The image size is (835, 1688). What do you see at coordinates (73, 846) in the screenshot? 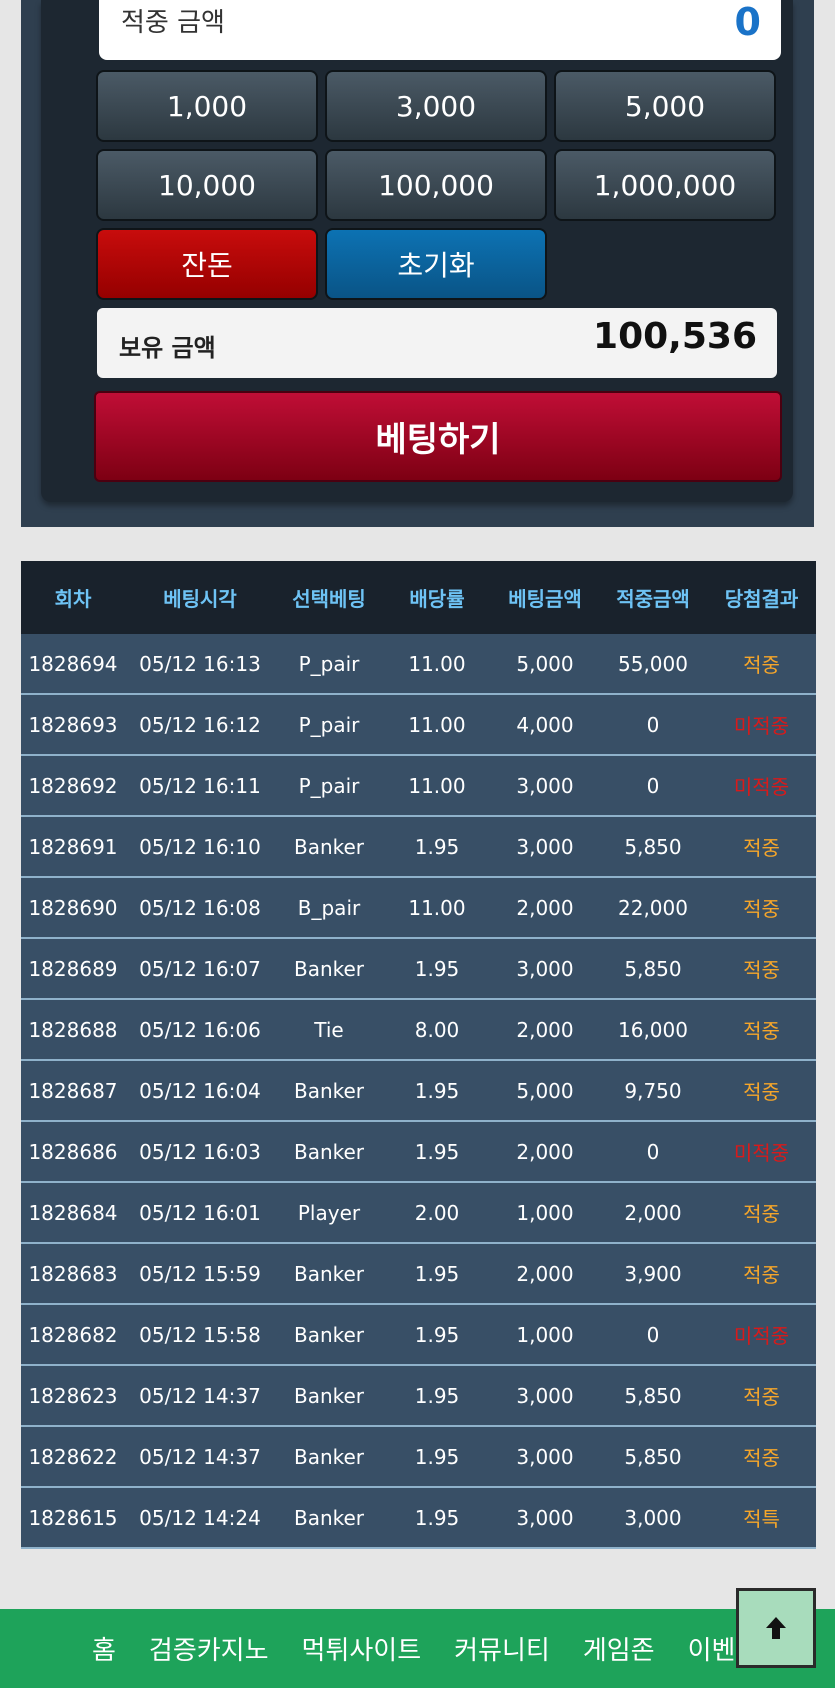
I see `cell-round: 1828691` at bounding box center [73, 846].